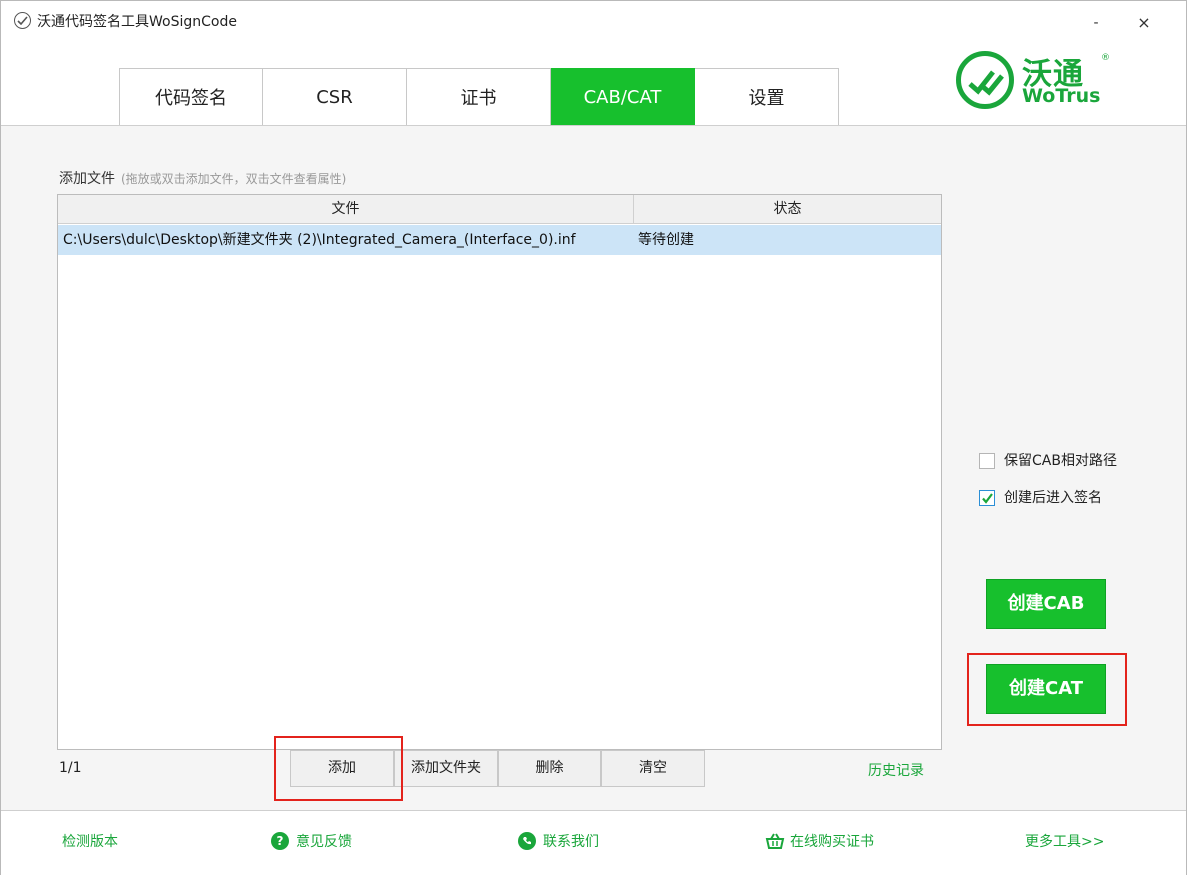 Image resolution: width=1187 pixels, height=875 pixels. Describe the element at coordinates (446, 768) in the screenshot. I see `add-folder-button: 添加文件夹` at that location.